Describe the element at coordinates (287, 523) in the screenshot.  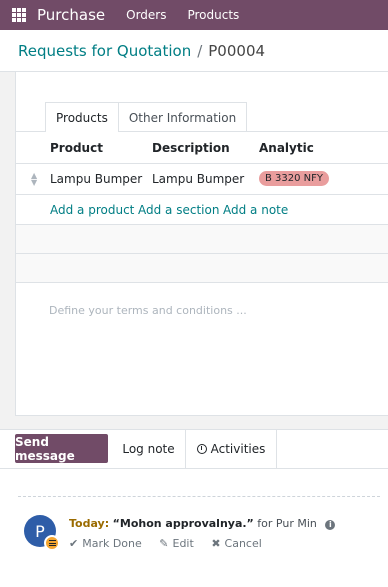
I see `activity-assignee: for Pur Min` at that location.